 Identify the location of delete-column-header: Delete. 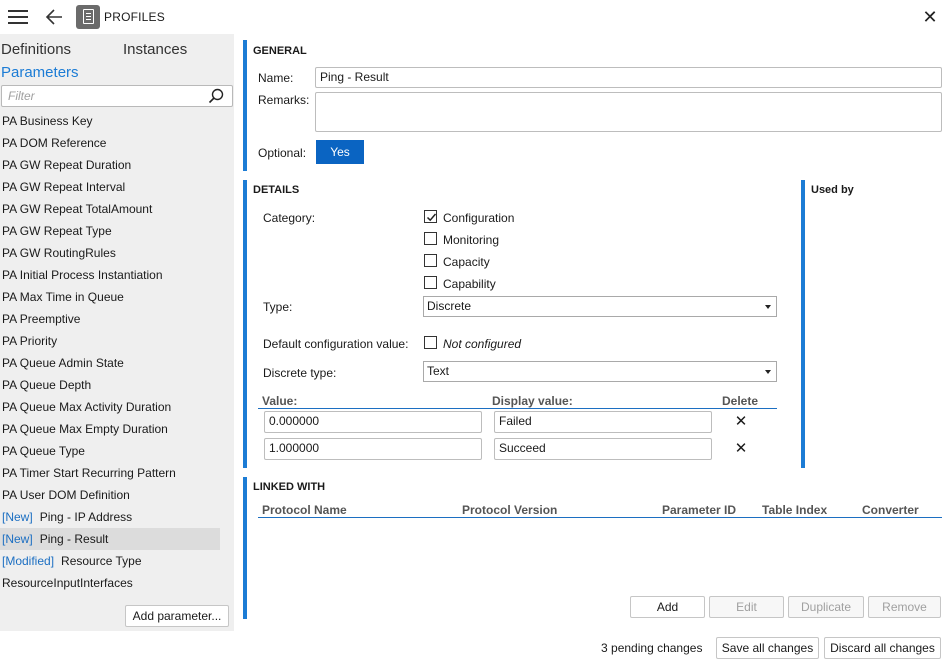
(740, 401).